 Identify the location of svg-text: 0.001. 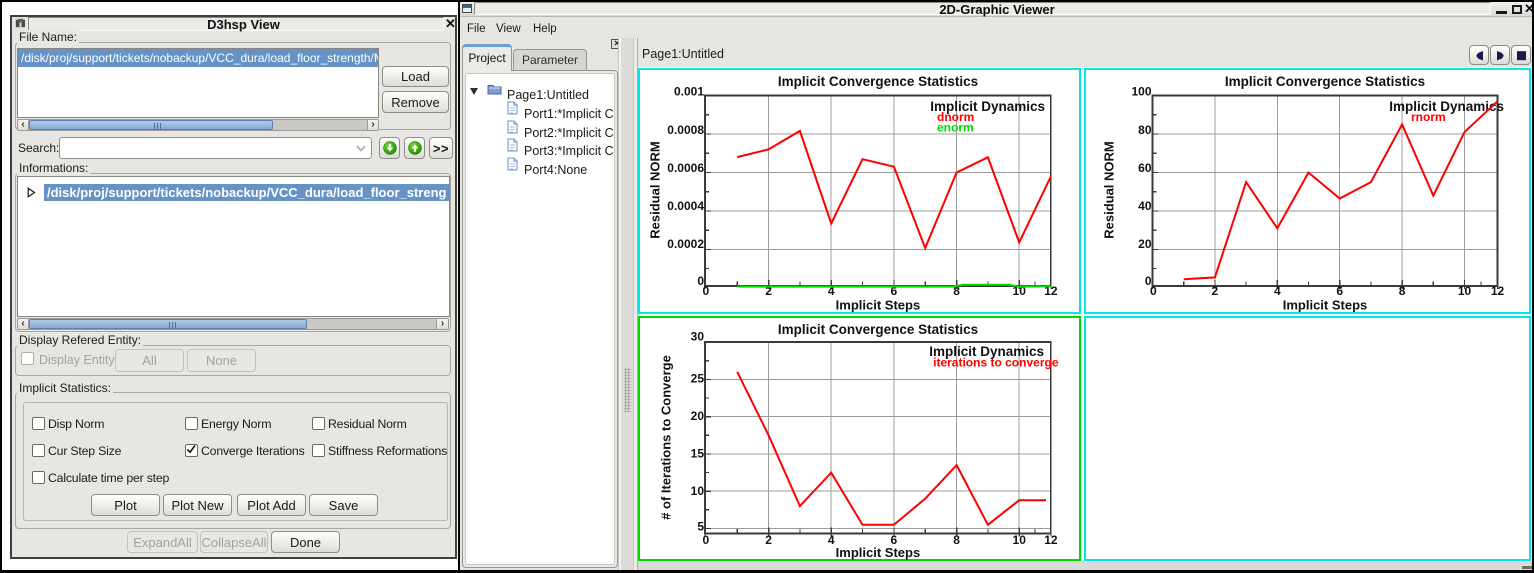
(689, 91).